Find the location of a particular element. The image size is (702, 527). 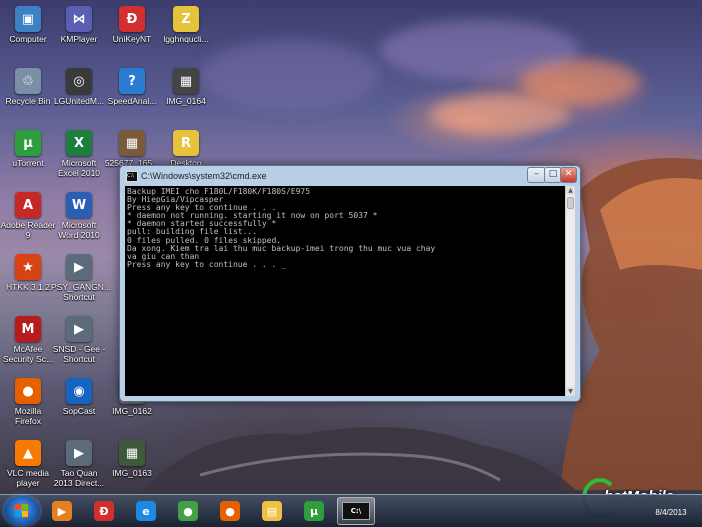

desktop-icon: ★ HTKK 3.1.2 is located at coordinates (28, 273).